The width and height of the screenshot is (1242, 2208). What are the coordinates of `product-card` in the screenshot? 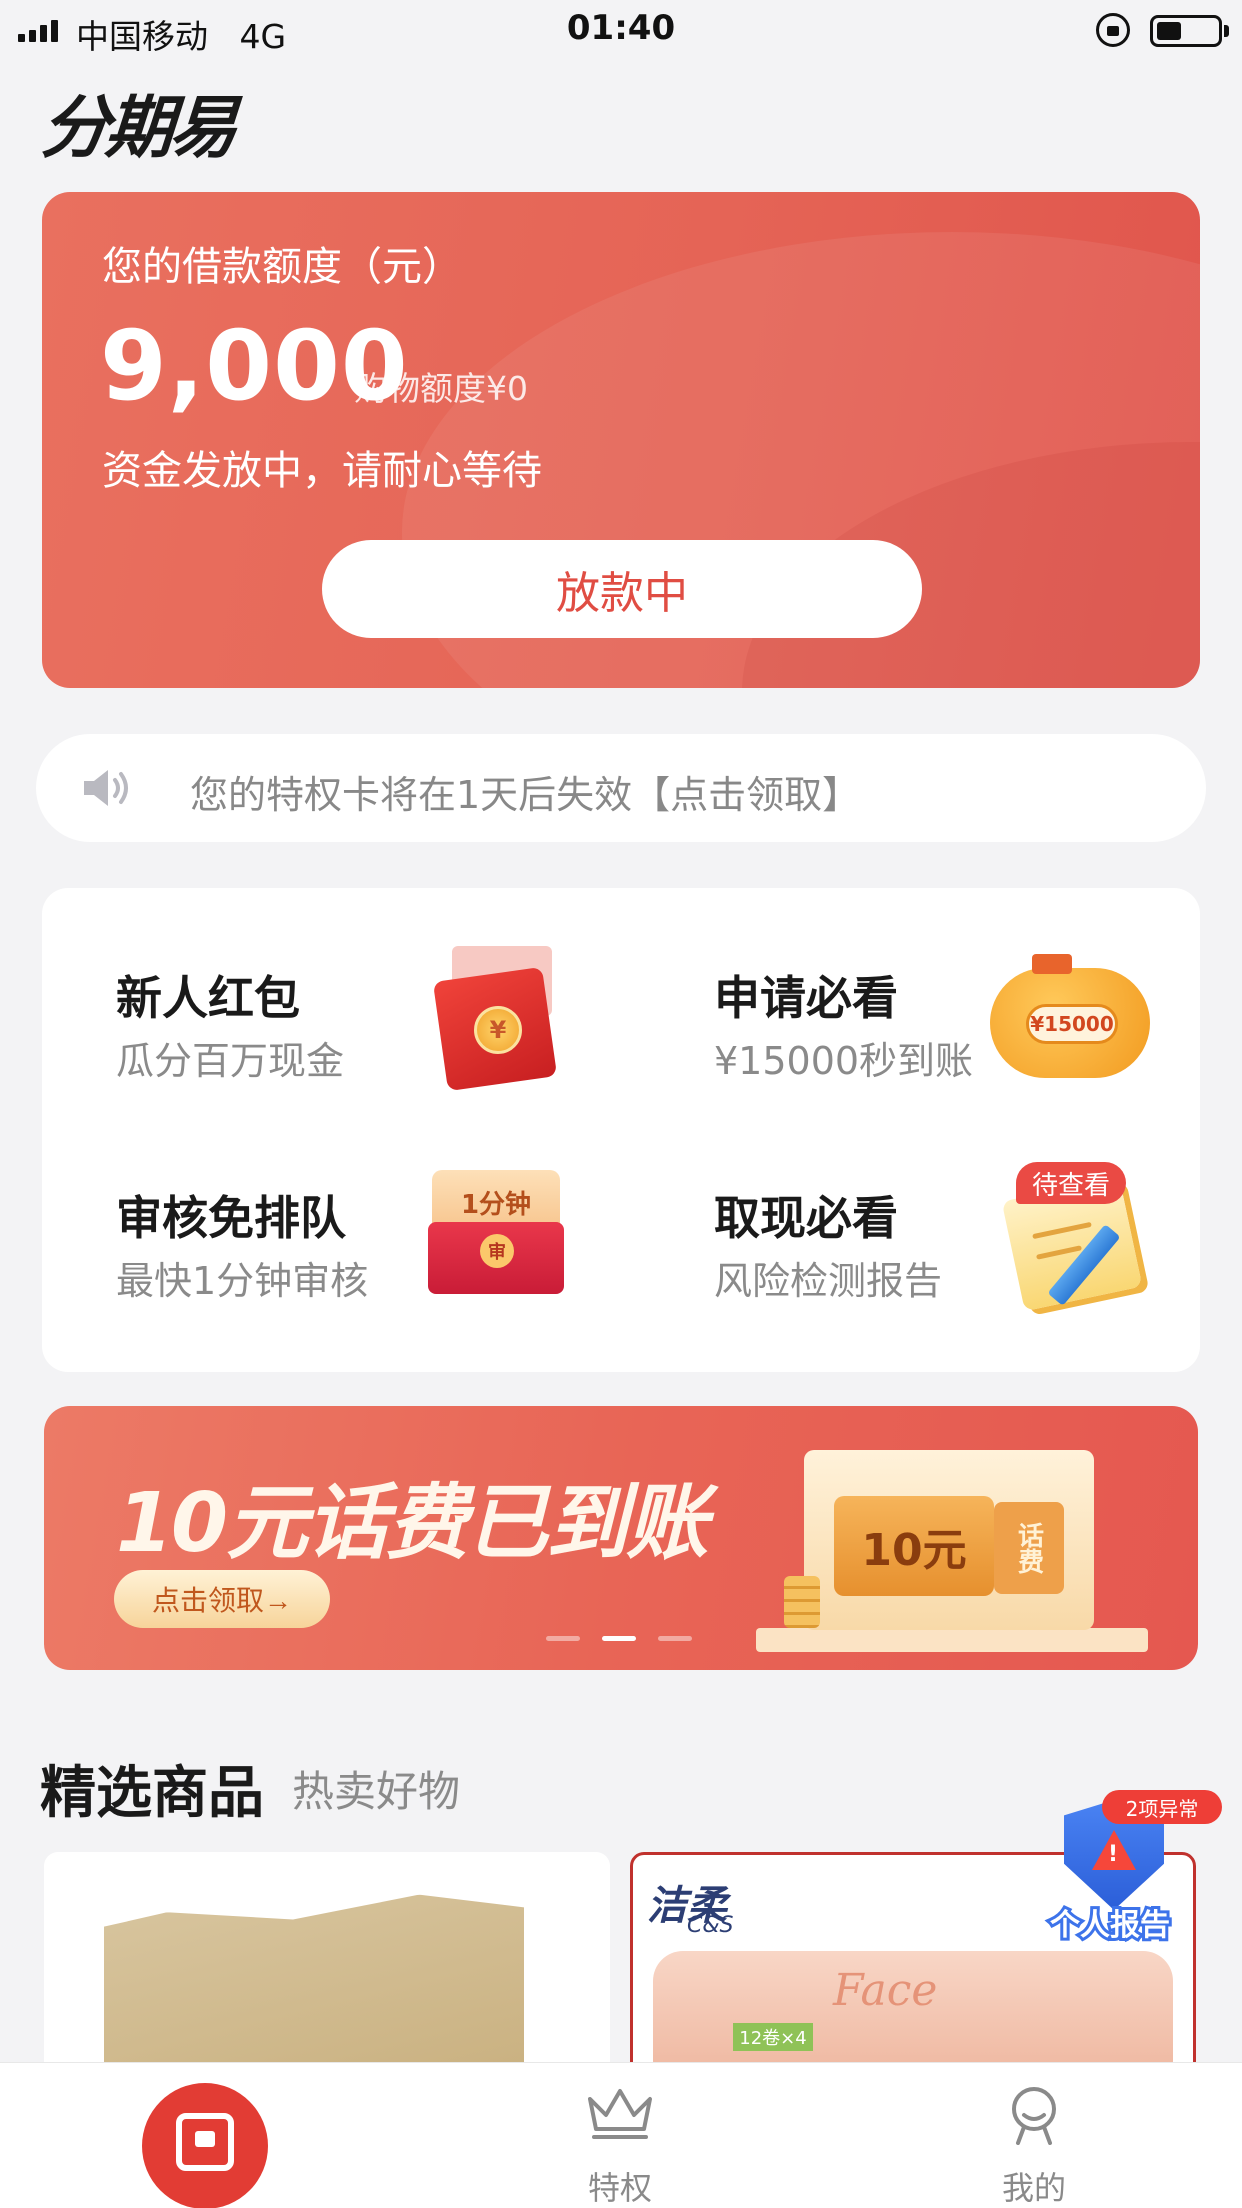 It's located at (327, 1962).